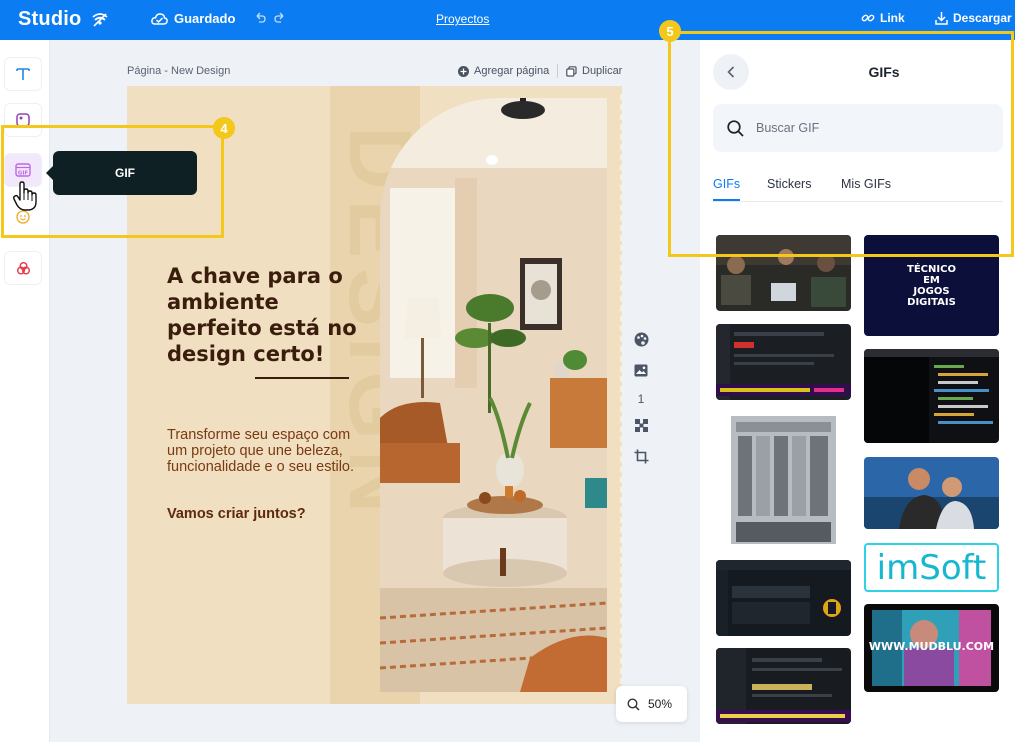 This screenshot has width=1015, height=742. What do you see at coordinates (866, 184) in the screenshot?
I see `tab-my-gifs: Mis GIFs` at bounding box center [866, 184].